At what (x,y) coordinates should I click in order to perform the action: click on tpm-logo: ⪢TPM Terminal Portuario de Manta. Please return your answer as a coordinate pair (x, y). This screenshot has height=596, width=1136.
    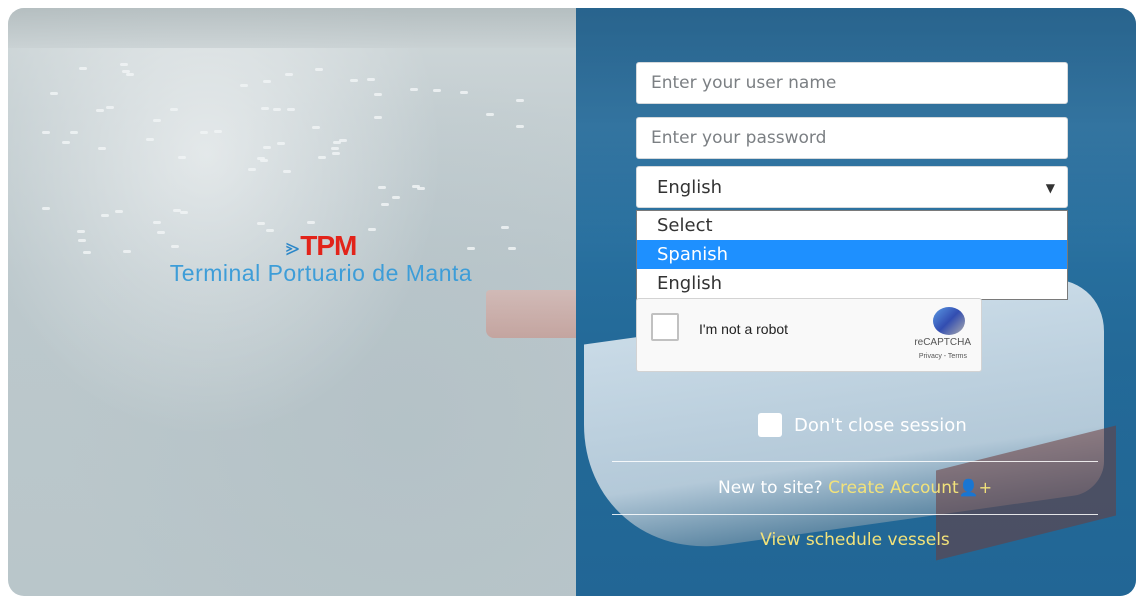
    Looking at the image, I should click on (321, 265).